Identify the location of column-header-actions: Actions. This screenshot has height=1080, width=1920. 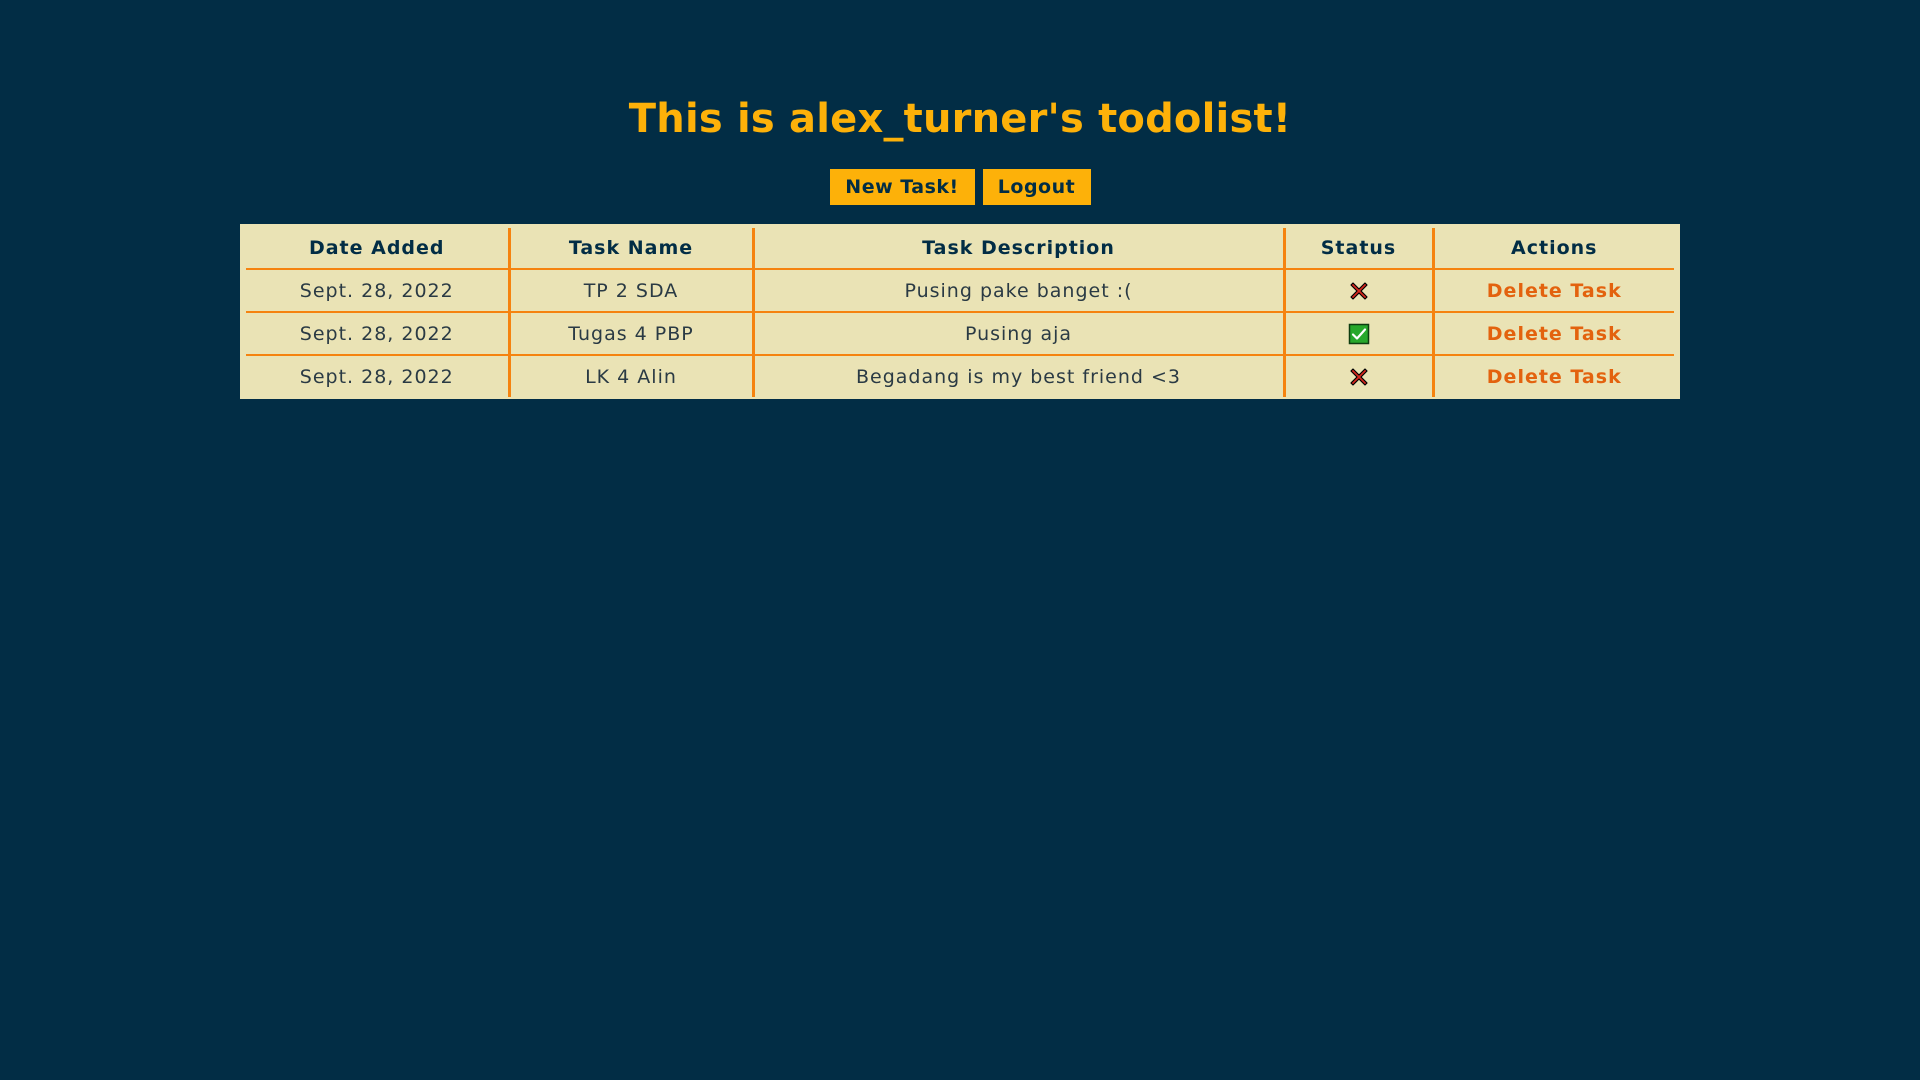
(1552, 249).